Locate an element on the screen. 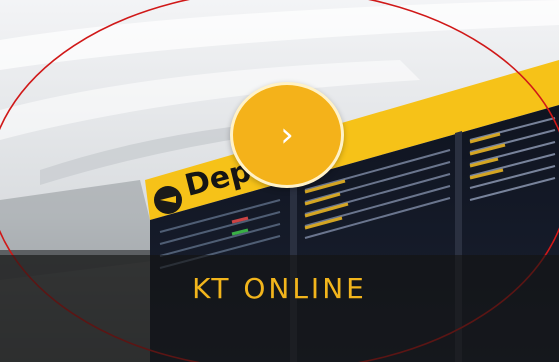  card-title: KT ONLINE is located at coordinates (279, 288).